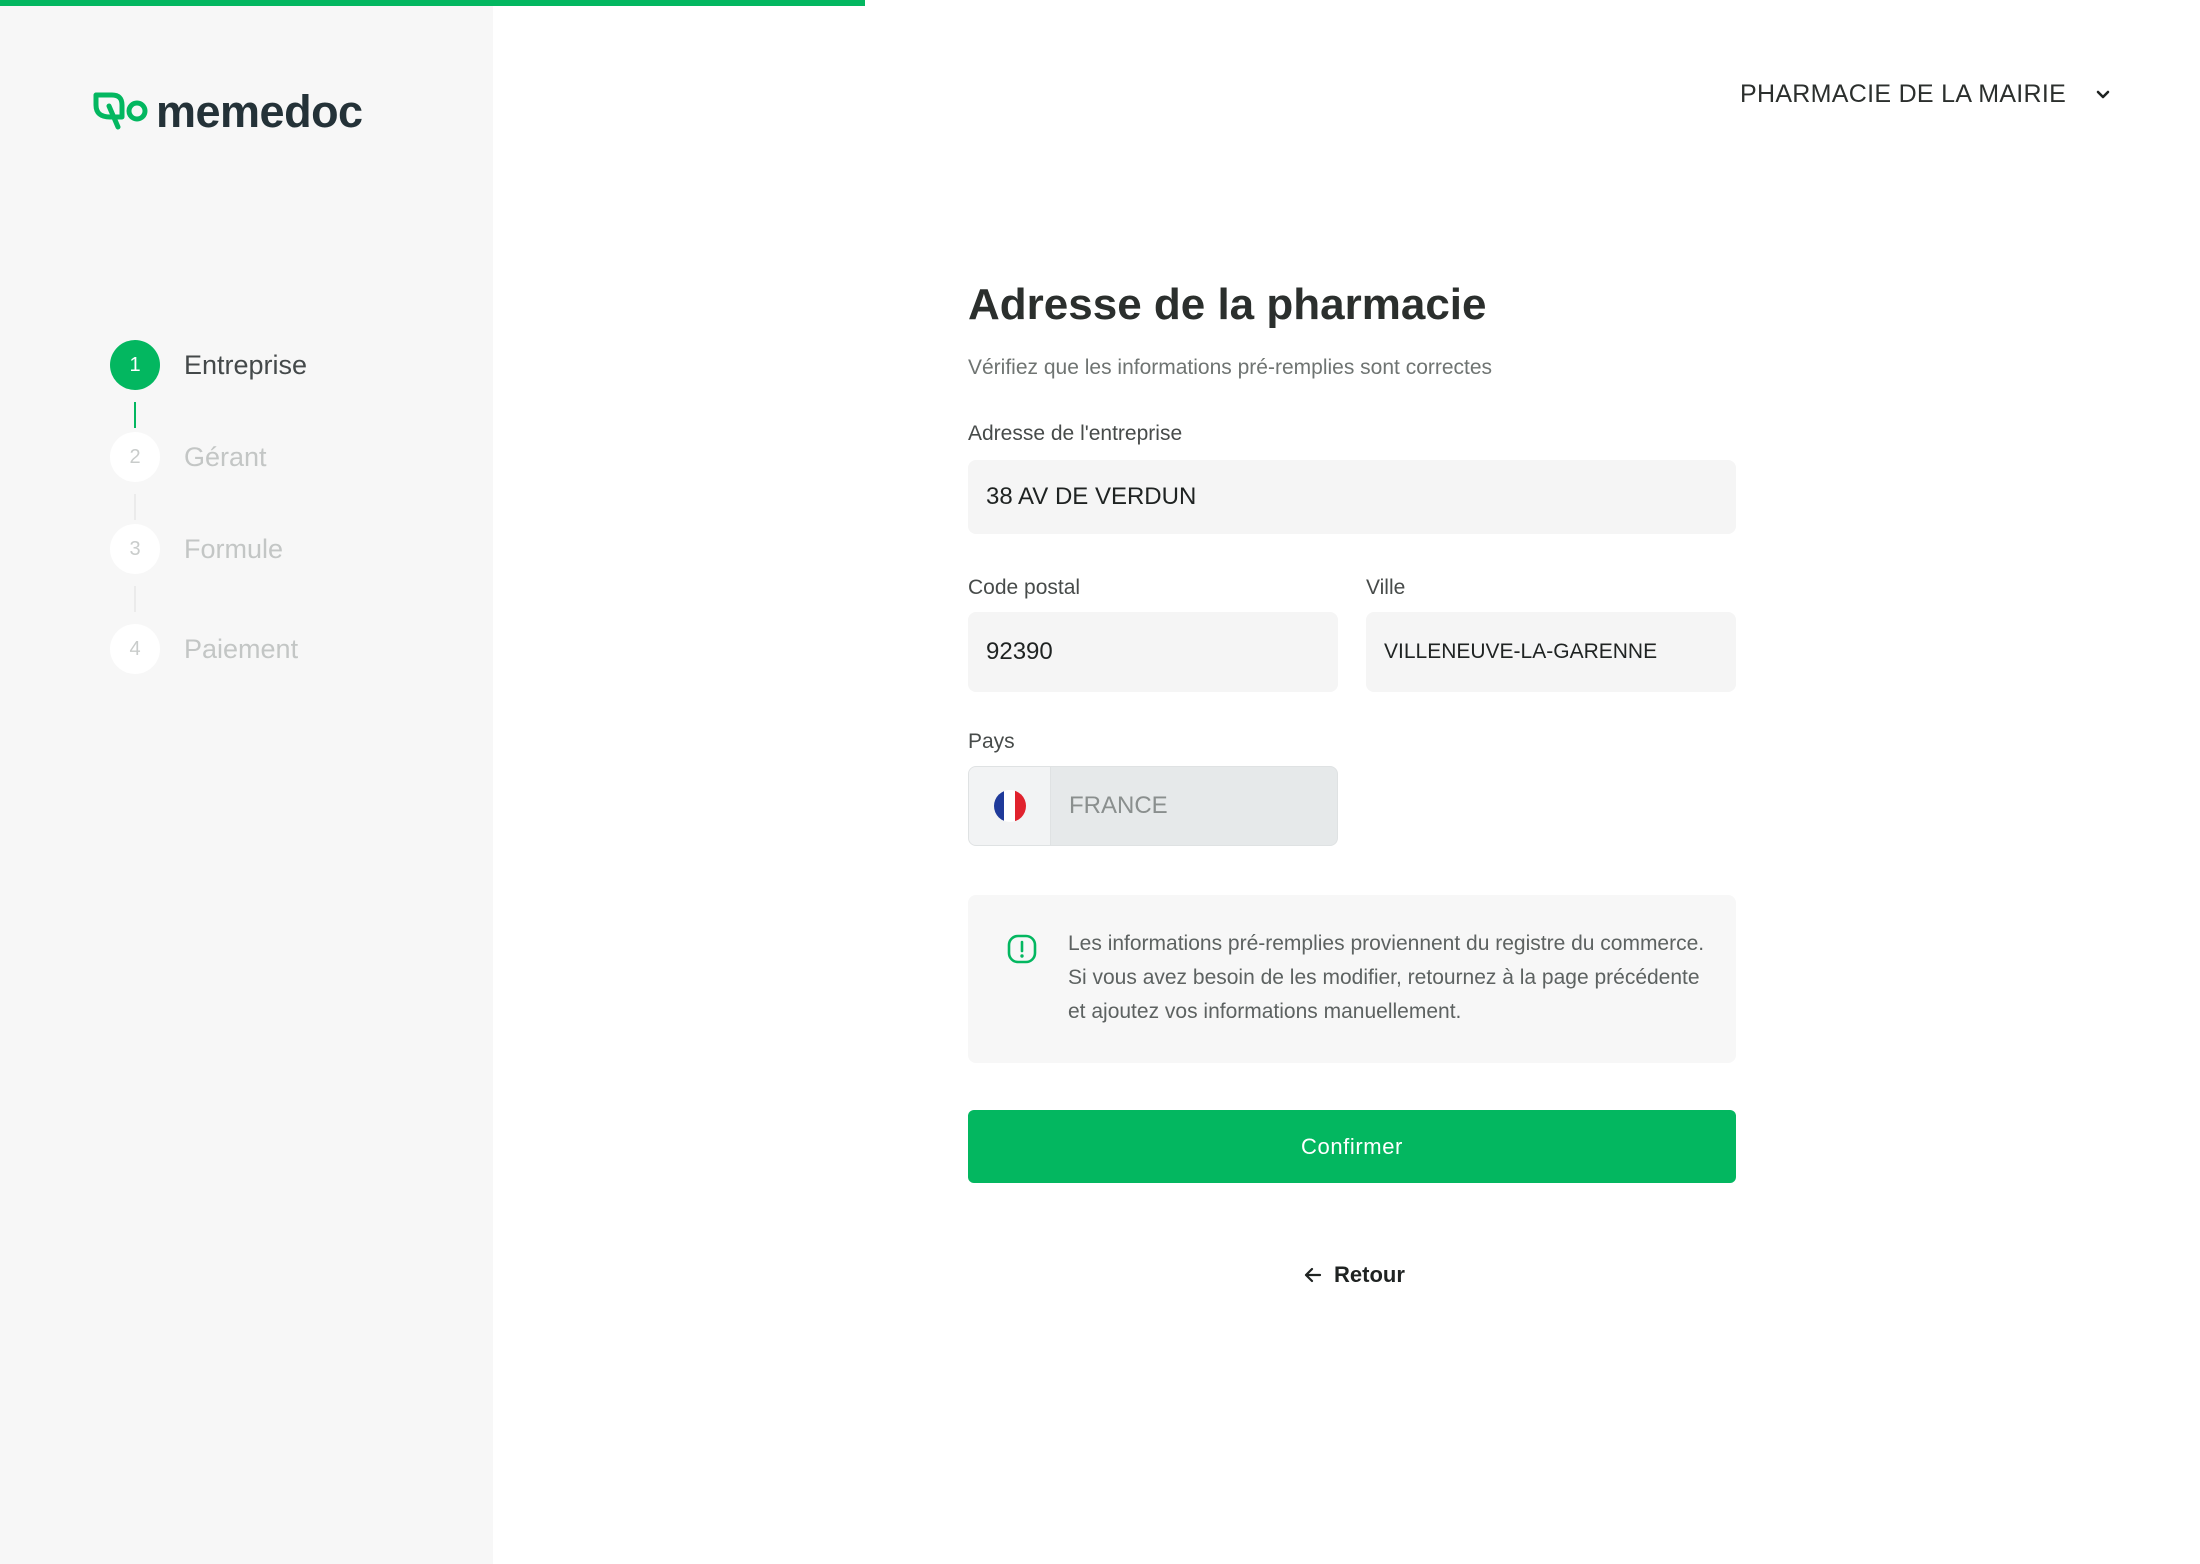  What do you see at coordinates (259, 111) in the screenshot?
I see `logo-text: memedoc` at bounding box center [259, 111].